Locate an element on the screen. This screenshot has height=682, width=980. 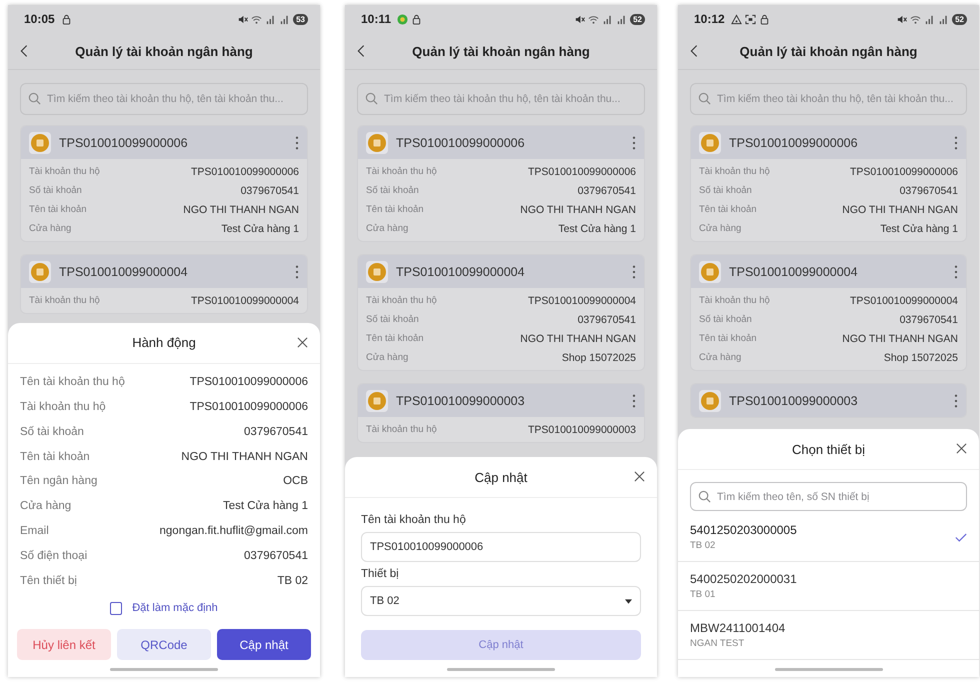
detail-value: TB 02 is located at coordinates (292, 580).